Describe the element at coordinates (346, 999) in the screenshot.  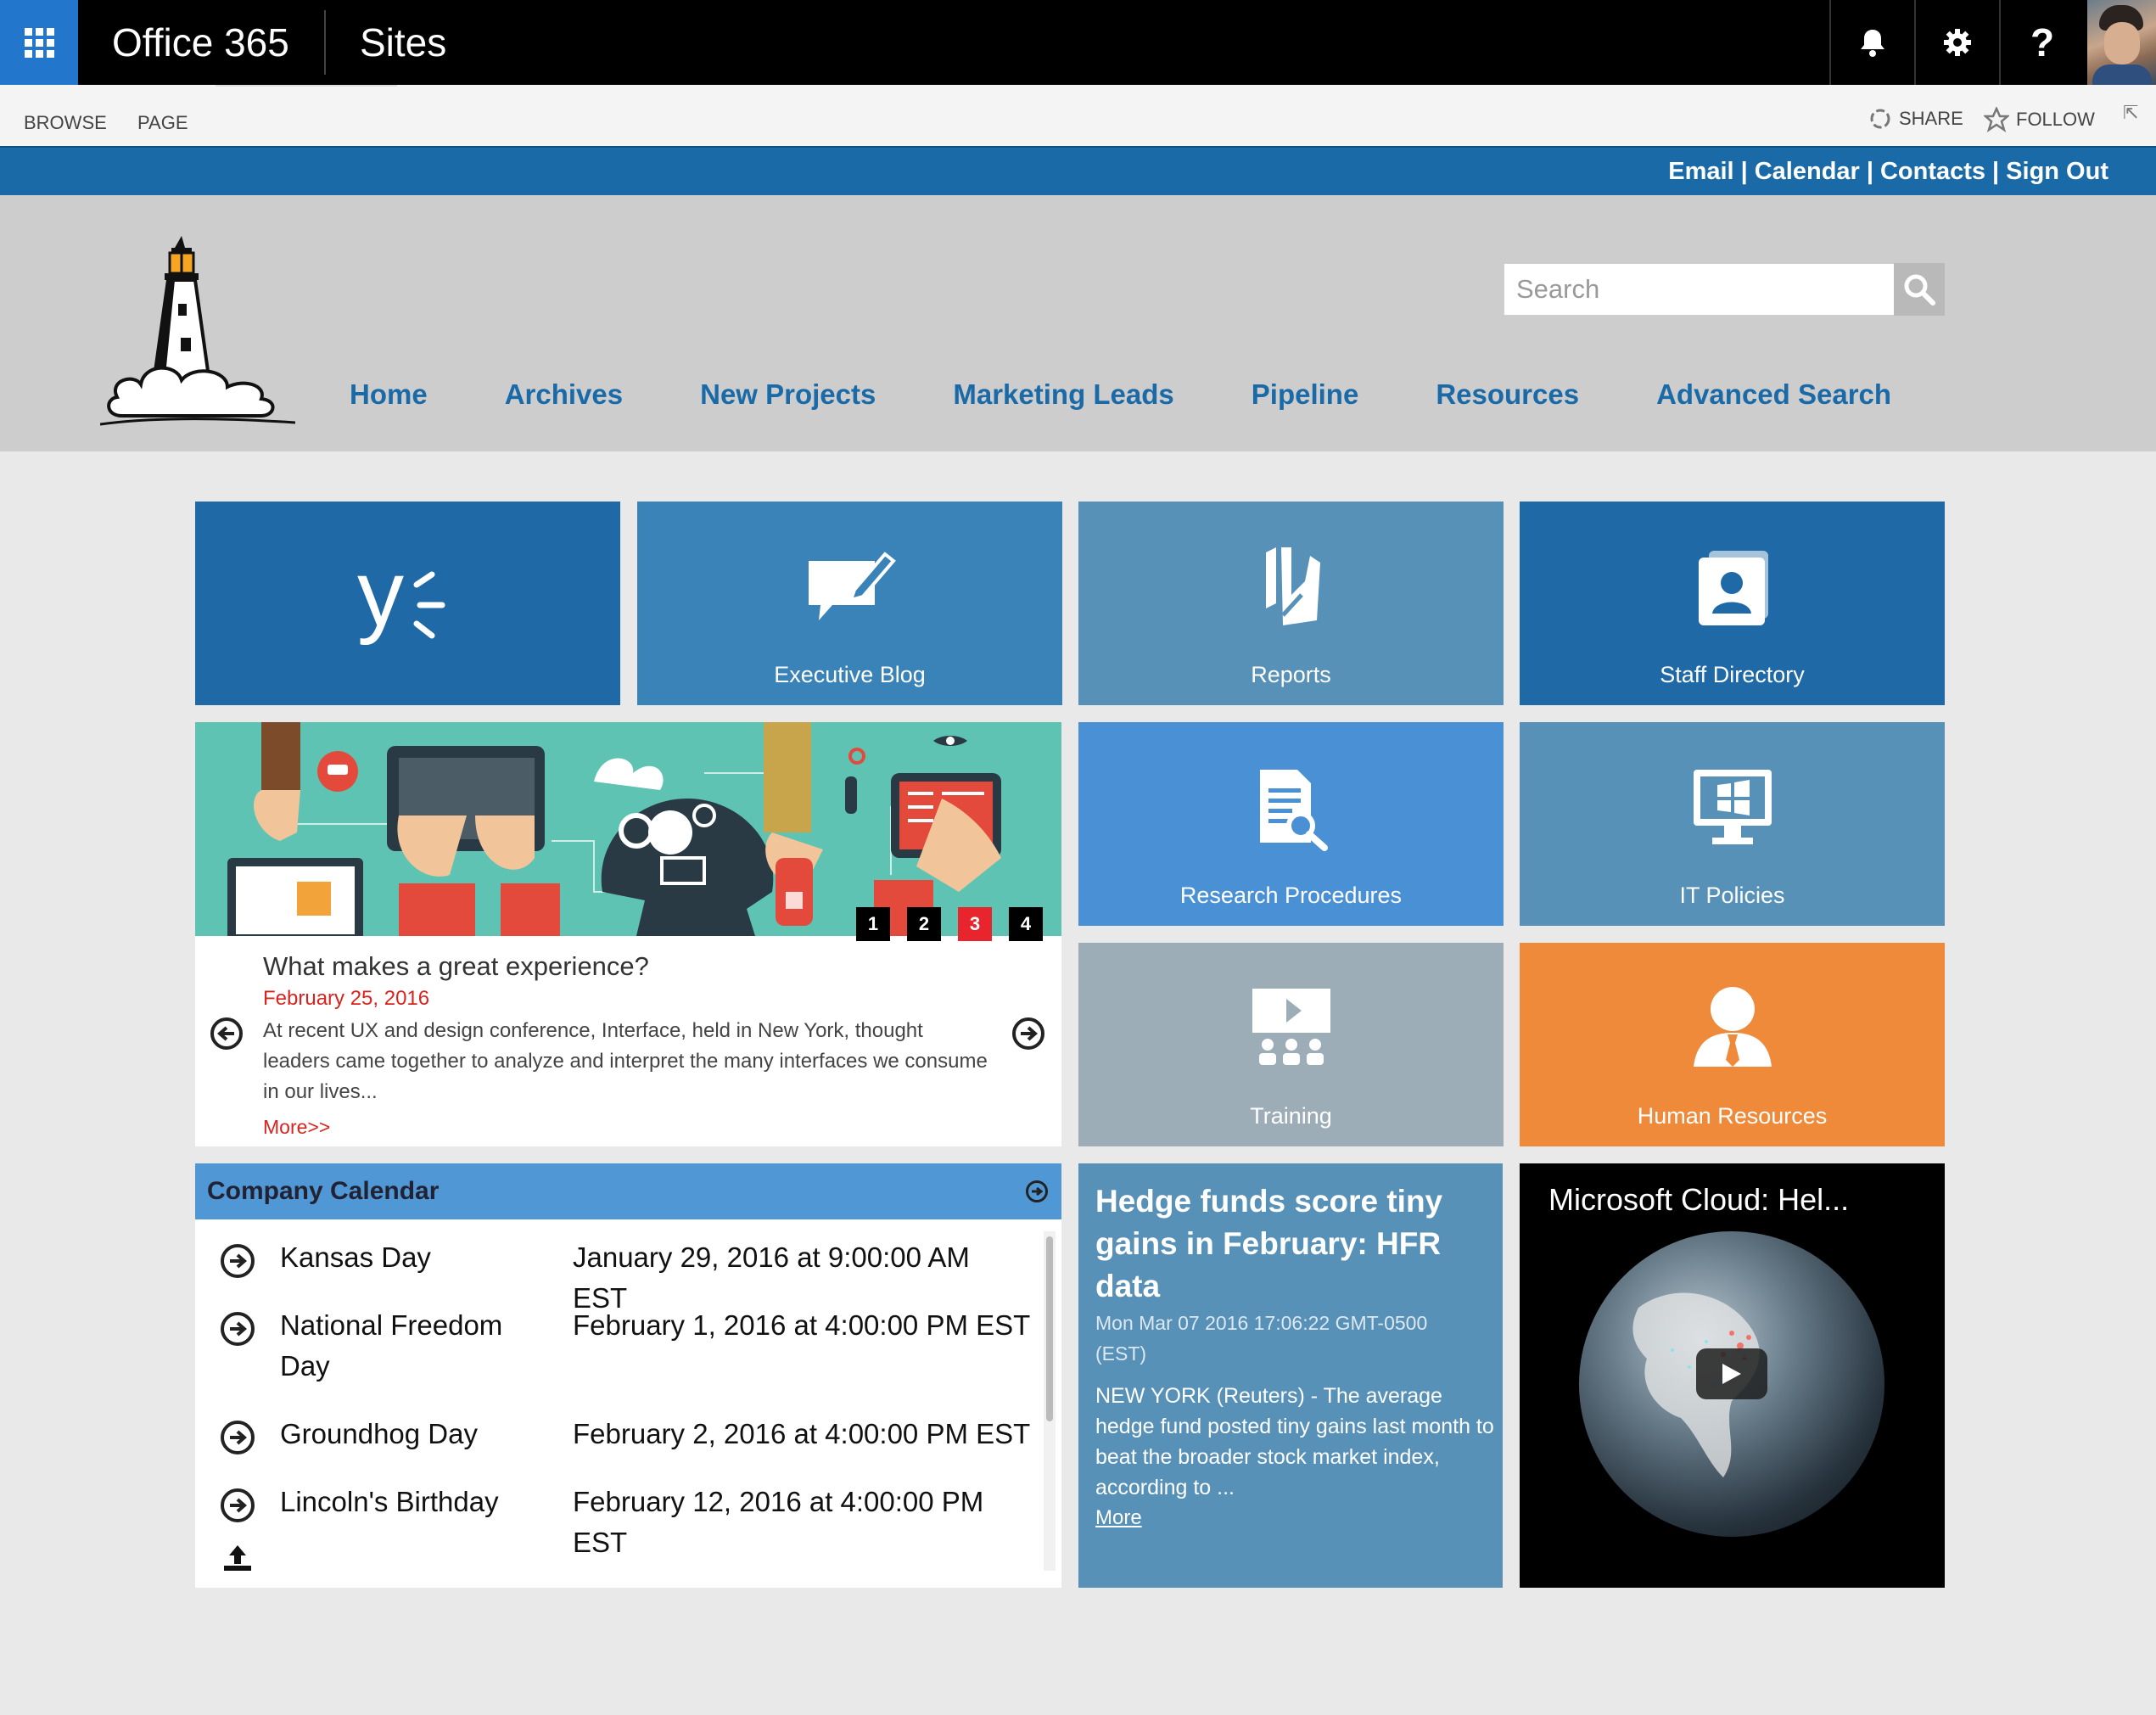
I see `feature-date: February 25, 2016` at that location.